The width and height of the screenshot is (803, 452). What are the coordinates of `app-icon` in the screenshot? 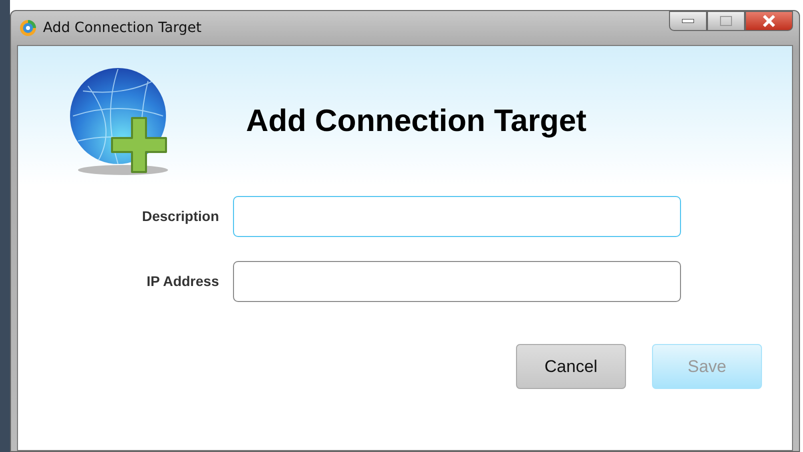 It's located at (28, 28).